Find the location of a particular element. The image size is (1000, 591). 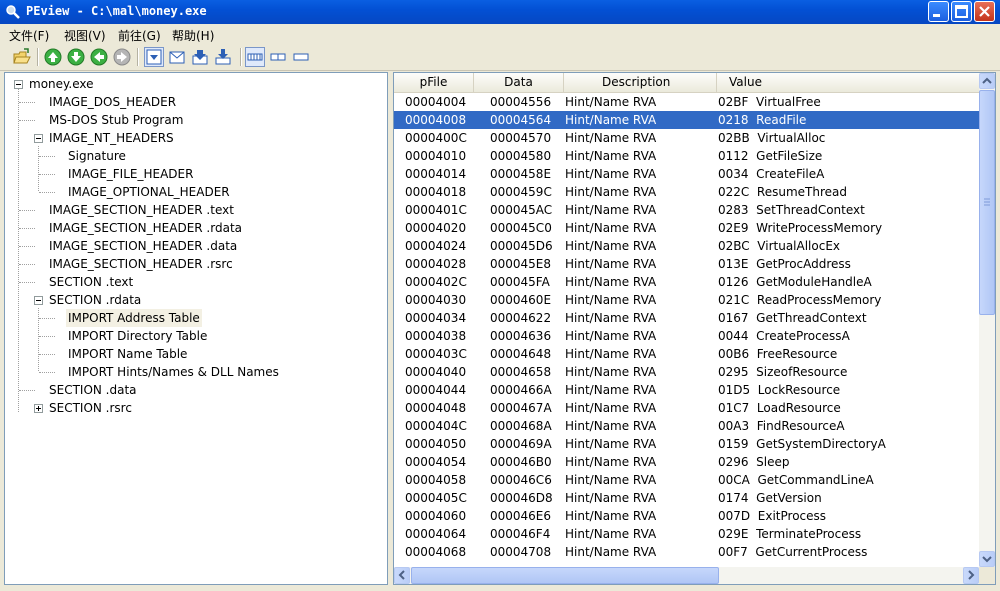

cell-pfile: 00004064 is located at coordinates (436, 534).